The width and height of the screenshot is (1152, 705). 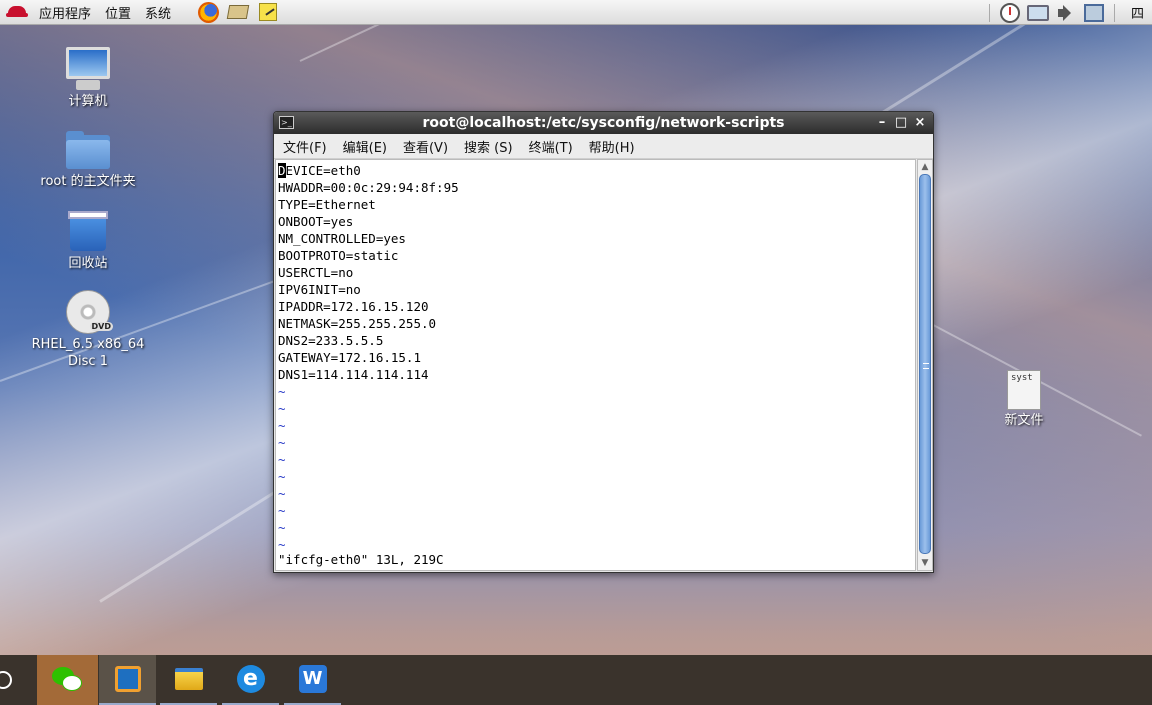 I want to click on file-line: TYPE=Ethernet, so click(x=368, y=204).